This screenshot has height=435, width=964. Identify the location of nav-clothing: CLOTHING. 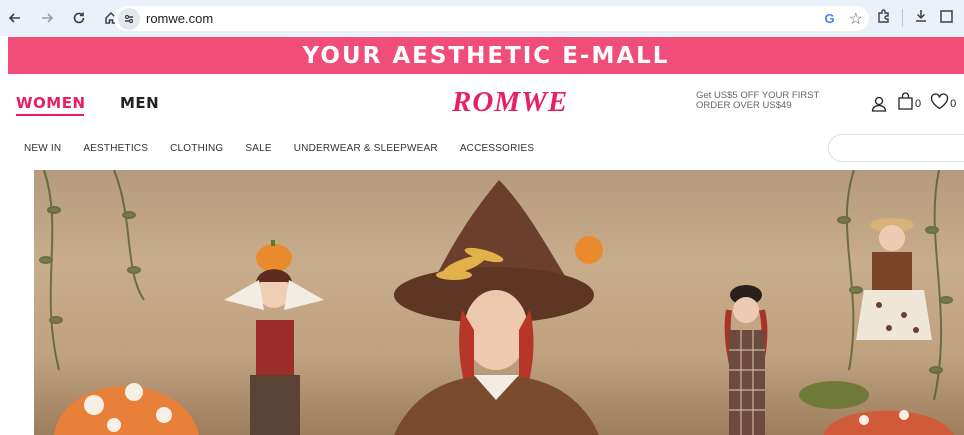
(196, 148).